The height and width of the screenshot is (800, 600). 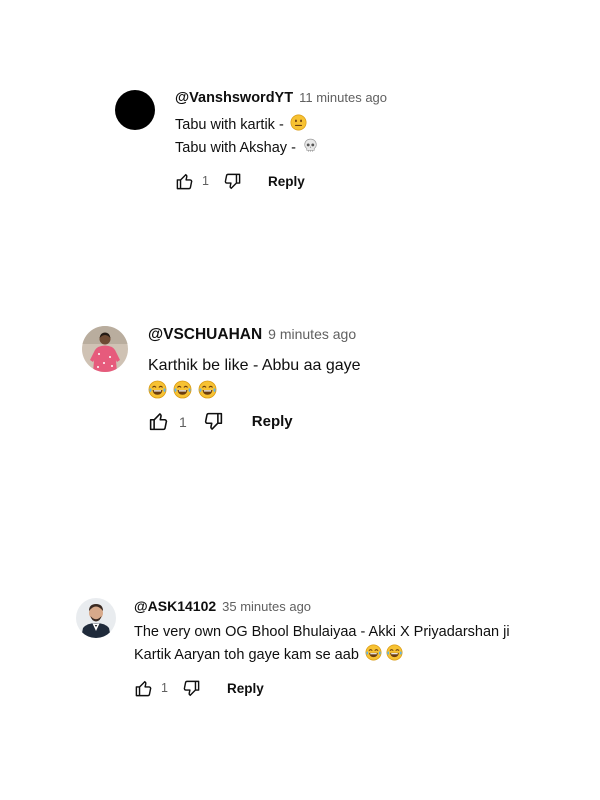 I want to click on comment-line: Tabu with kartik -, so click(x=281, y=125).